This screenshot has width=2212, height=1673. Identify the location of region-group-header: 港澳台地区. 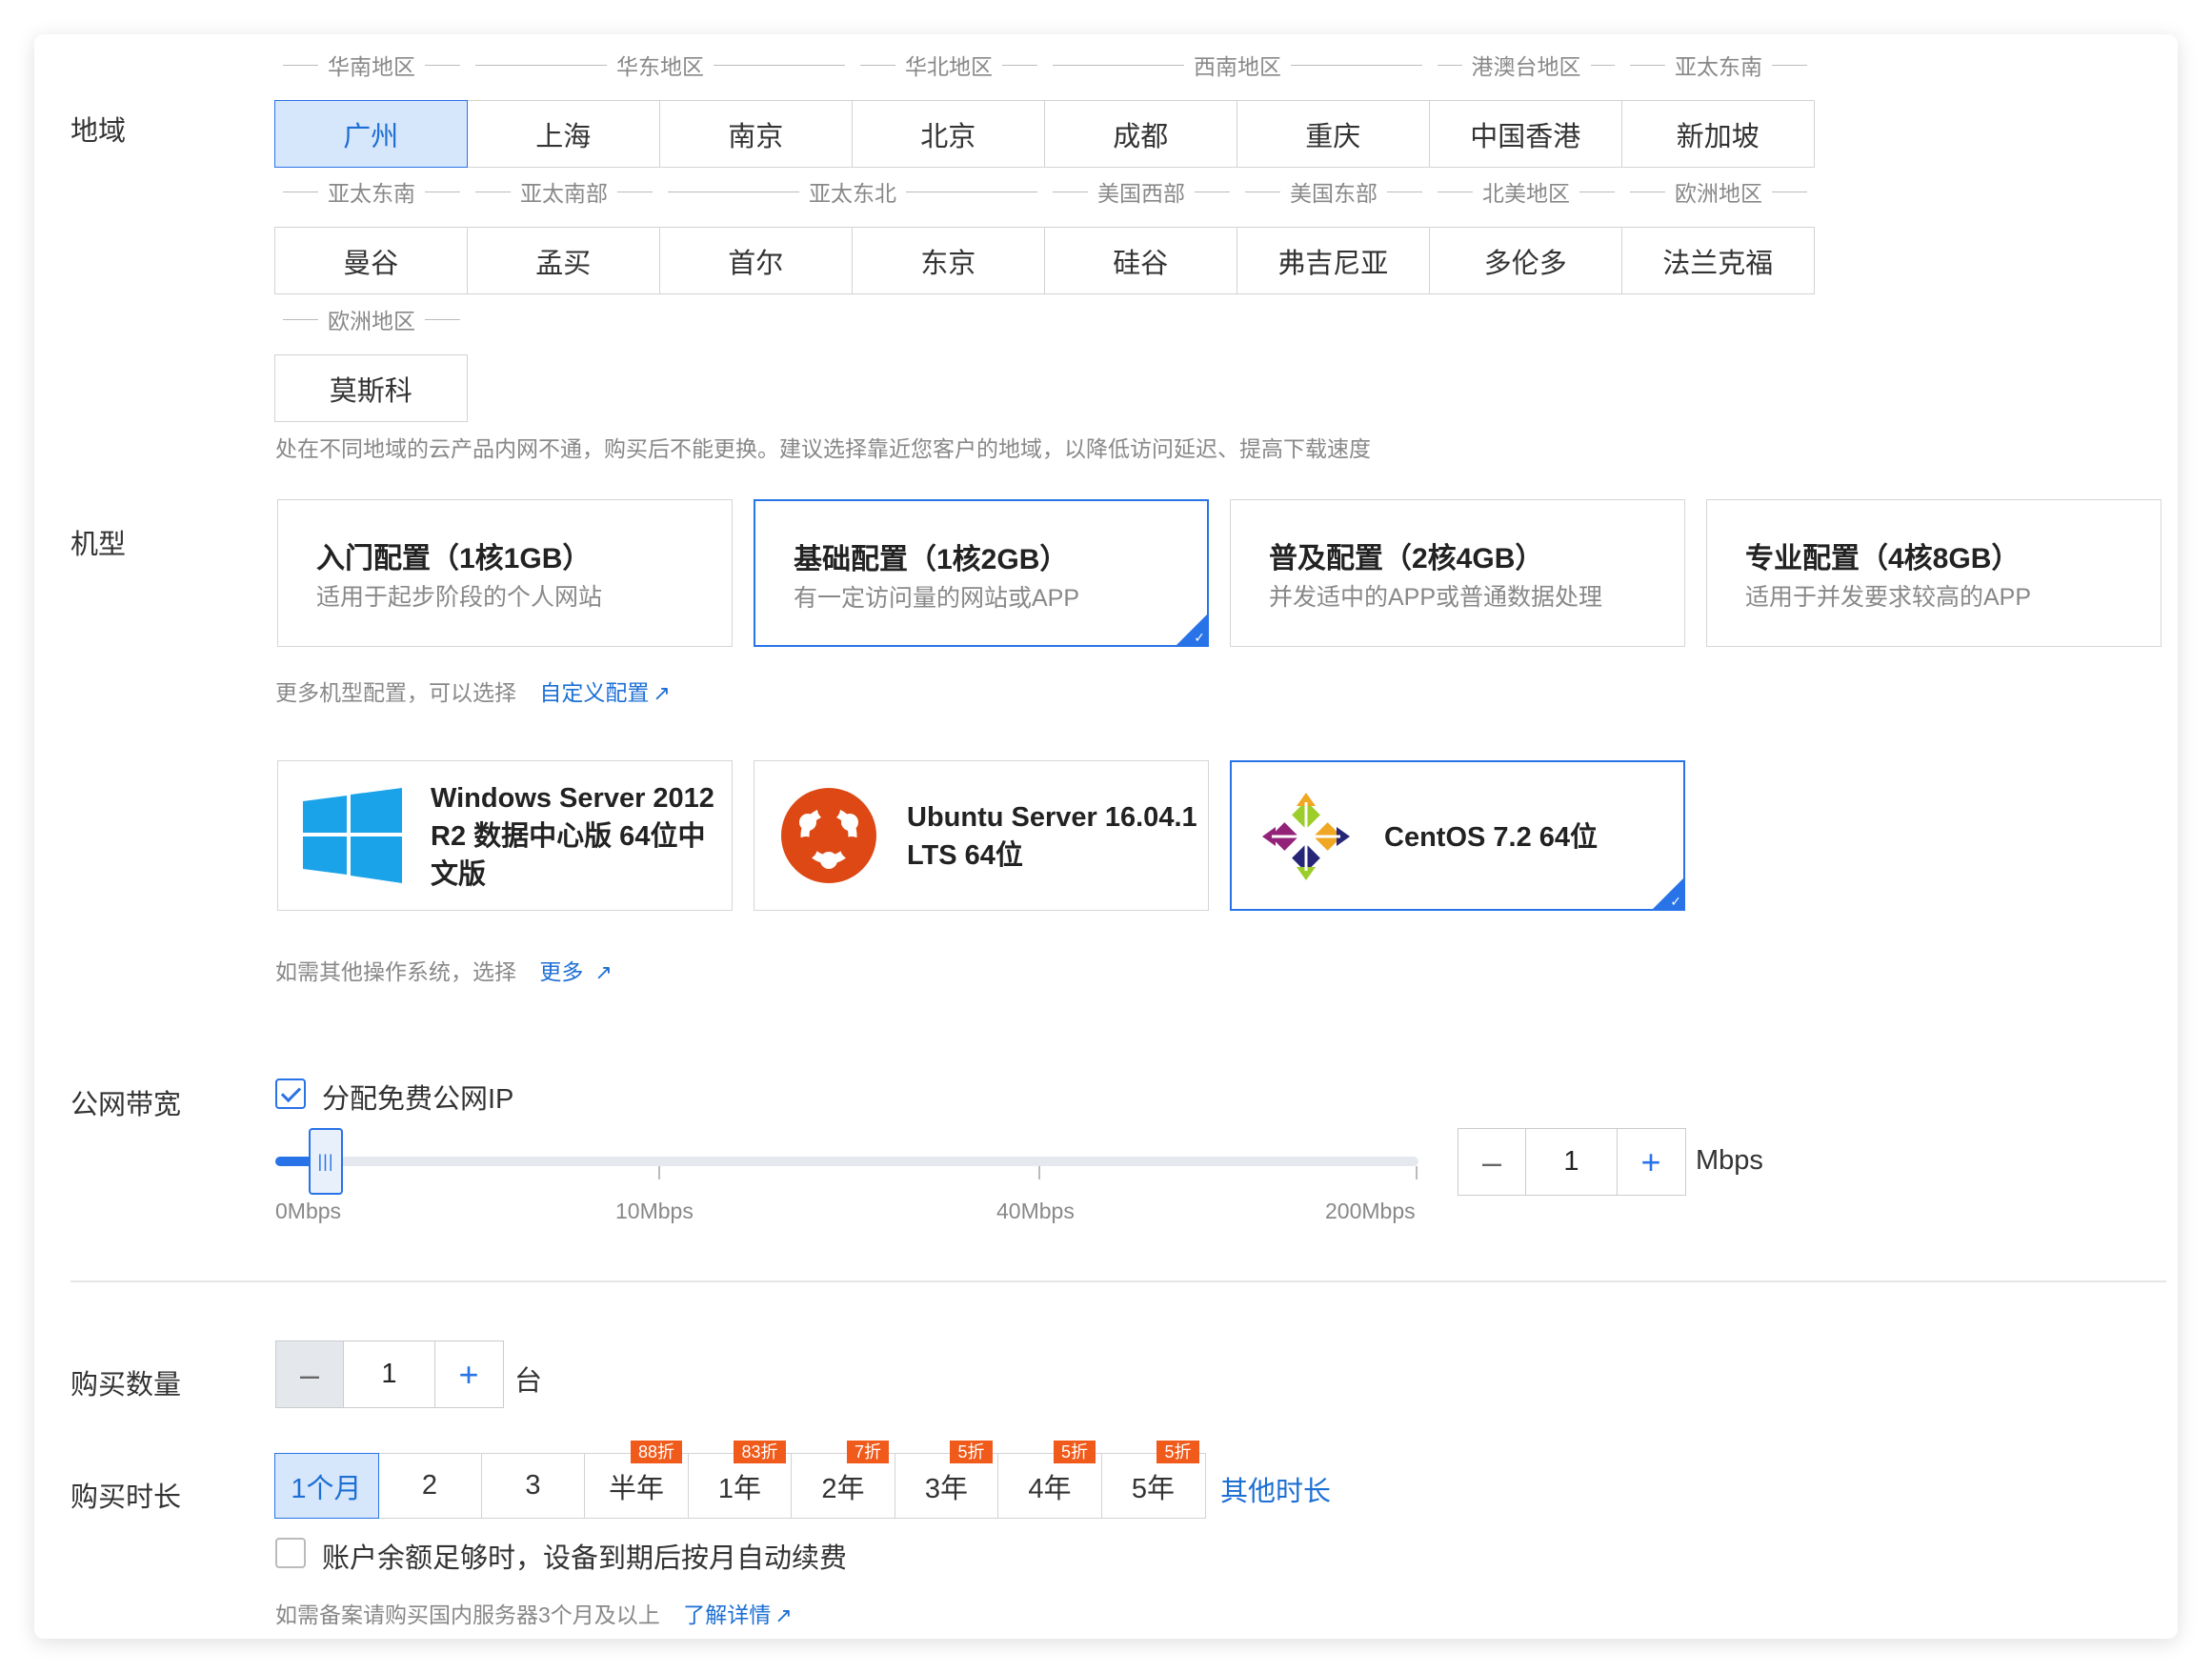
(1526, 66).